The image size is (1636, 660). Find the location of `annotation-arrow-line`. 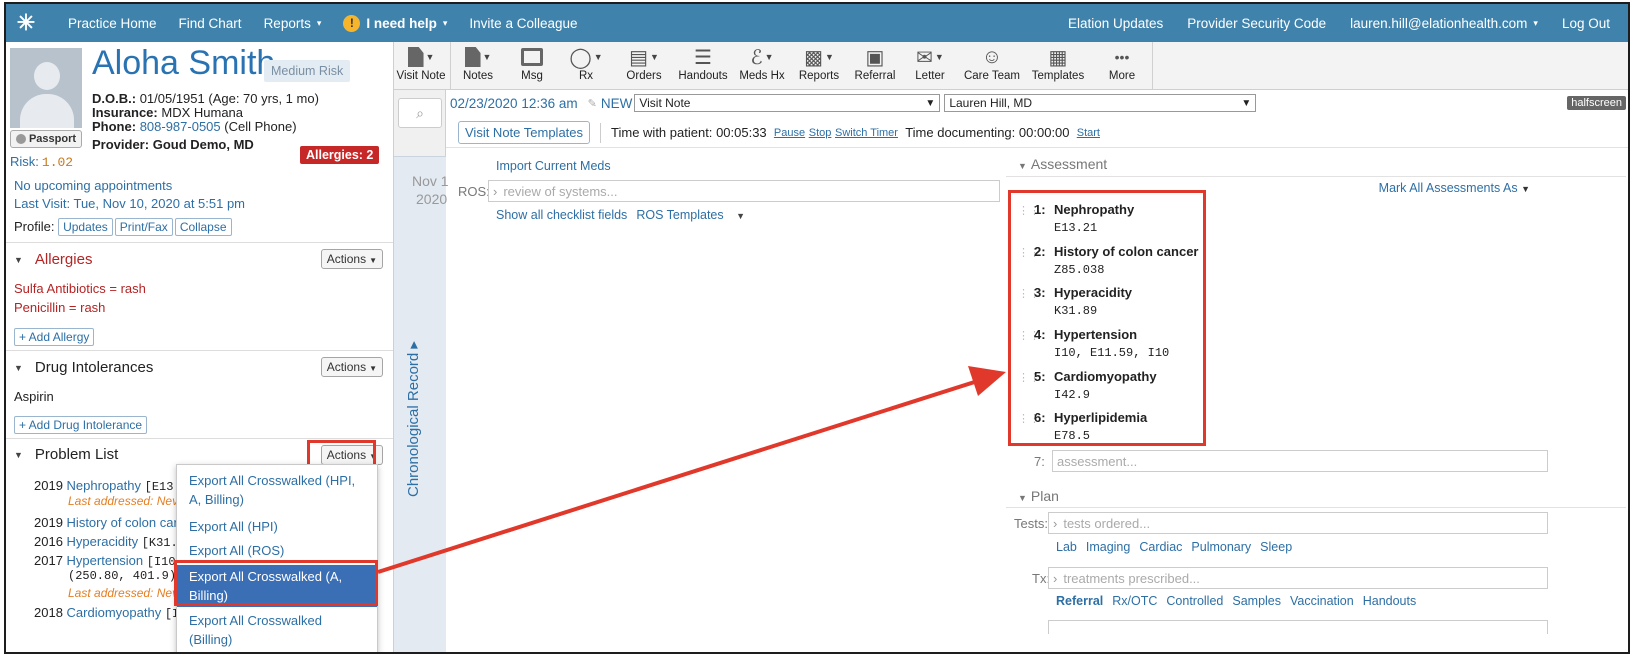

annotation-arrow-line is located at coordinates (681, 475).